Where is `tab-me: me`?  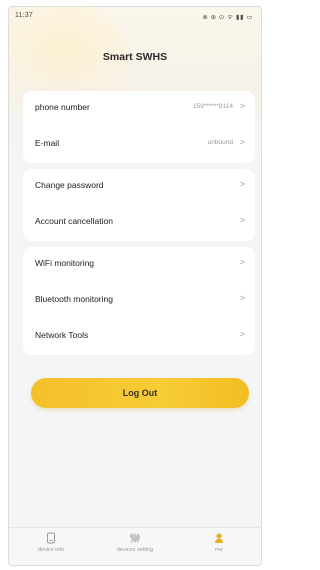 tab-me: me is located at coordinates (219, 542).